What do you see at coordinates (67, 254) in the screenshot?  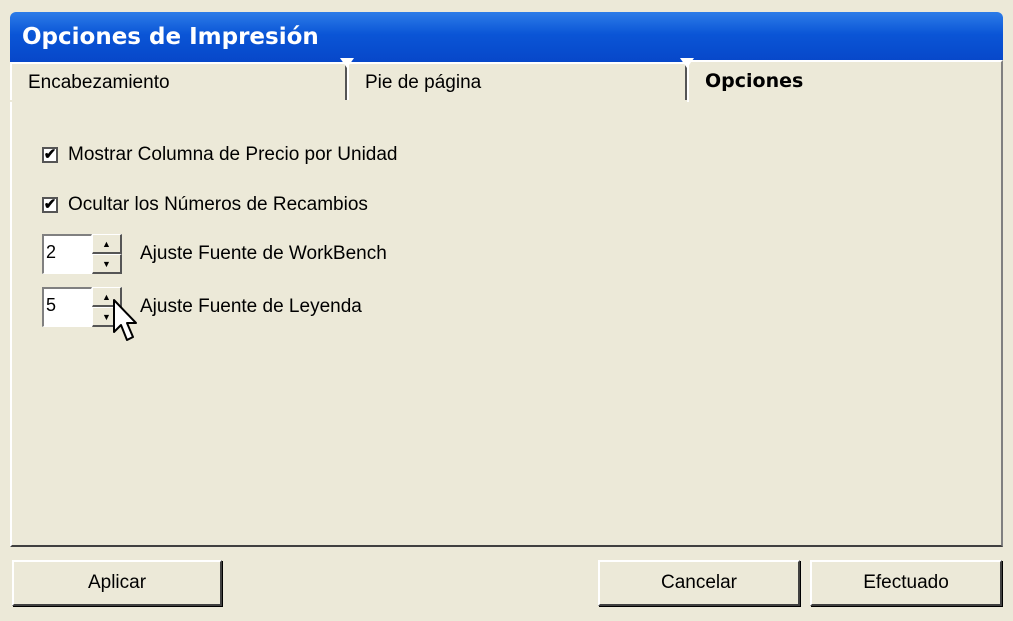 I see `workbench-font-input: 2` at bounding box center [67, 254].